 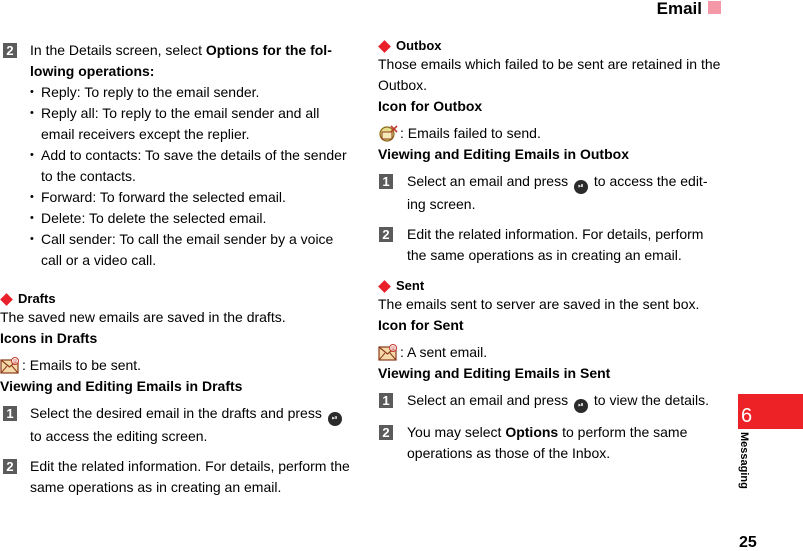 What do you see at coordinates (550, 352) in the screenshot?
I see `sent-icon-row: @ : A sent email.` at bounding box center [550, 352].